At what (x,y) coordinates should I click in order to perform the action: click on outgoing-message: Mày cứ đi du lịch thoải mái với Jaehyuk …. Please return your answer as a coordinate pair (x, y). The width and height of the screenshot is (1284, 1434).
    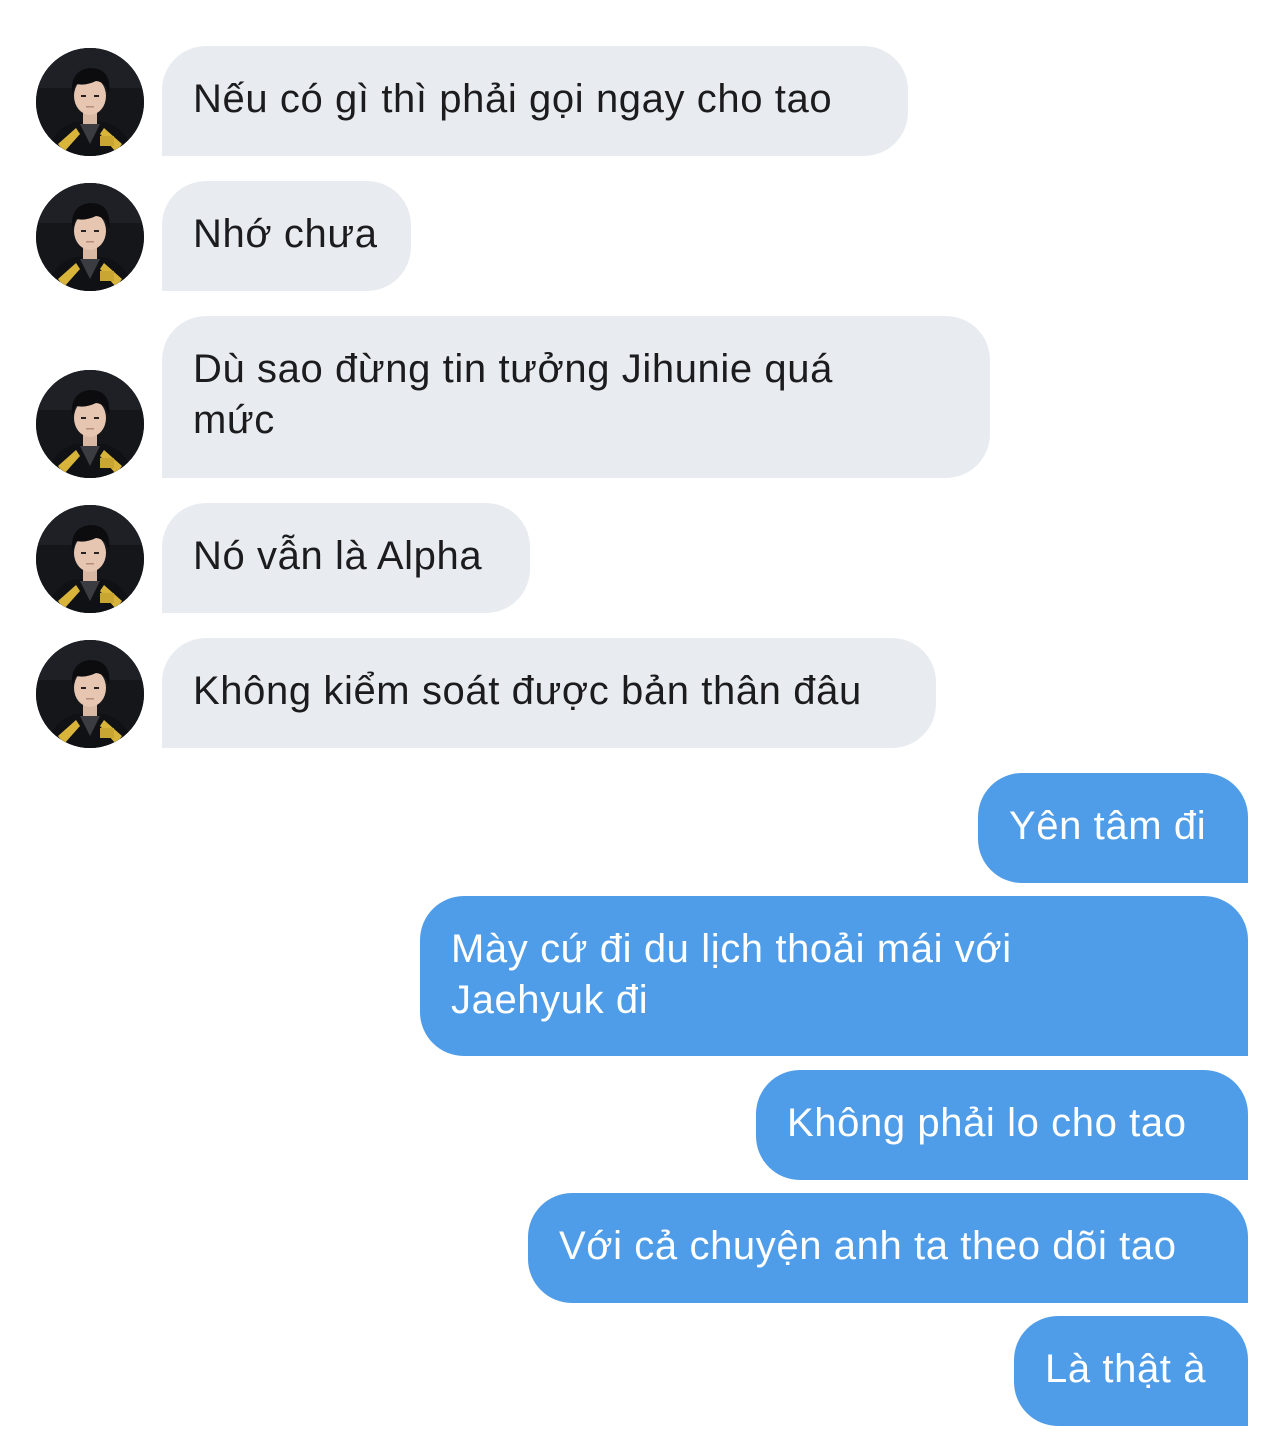
    Looking at the image, I should click on (834, 976).